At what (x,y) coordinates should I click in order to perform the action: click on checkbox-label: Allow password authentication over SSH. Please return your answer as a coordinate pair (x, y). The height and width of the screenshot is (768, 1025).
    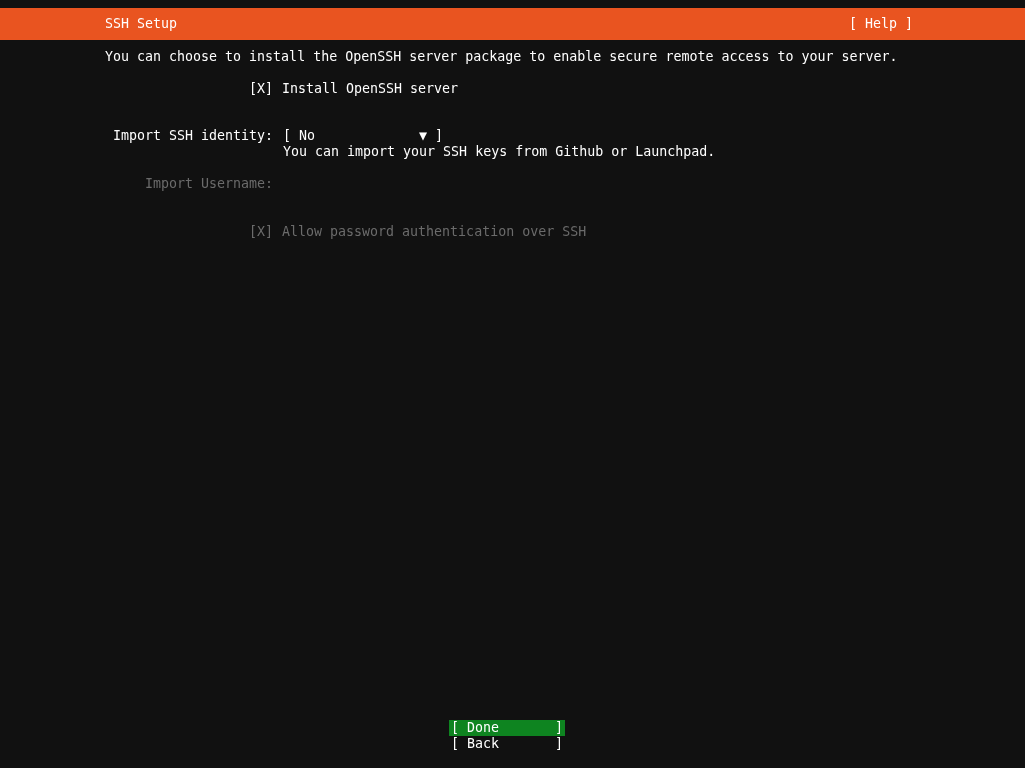
    Looking at the image, I should click on (434, 232).